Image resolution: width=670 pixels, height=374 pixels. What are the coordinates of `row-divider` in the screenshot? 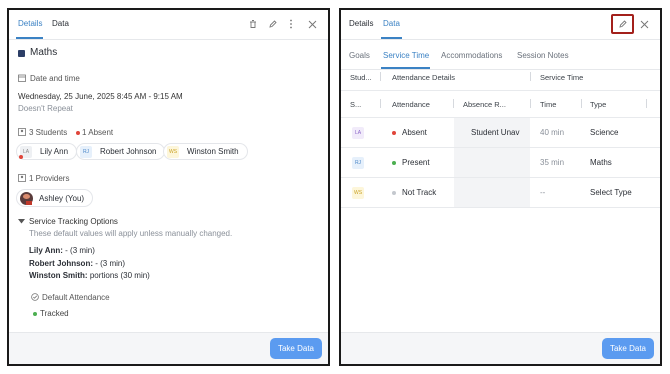 It's located at (500, 207).